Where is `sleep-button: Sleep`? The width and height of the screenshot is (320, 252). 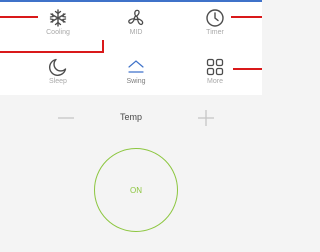
sleep-button: Sleep is located at coordinates (58, 79).